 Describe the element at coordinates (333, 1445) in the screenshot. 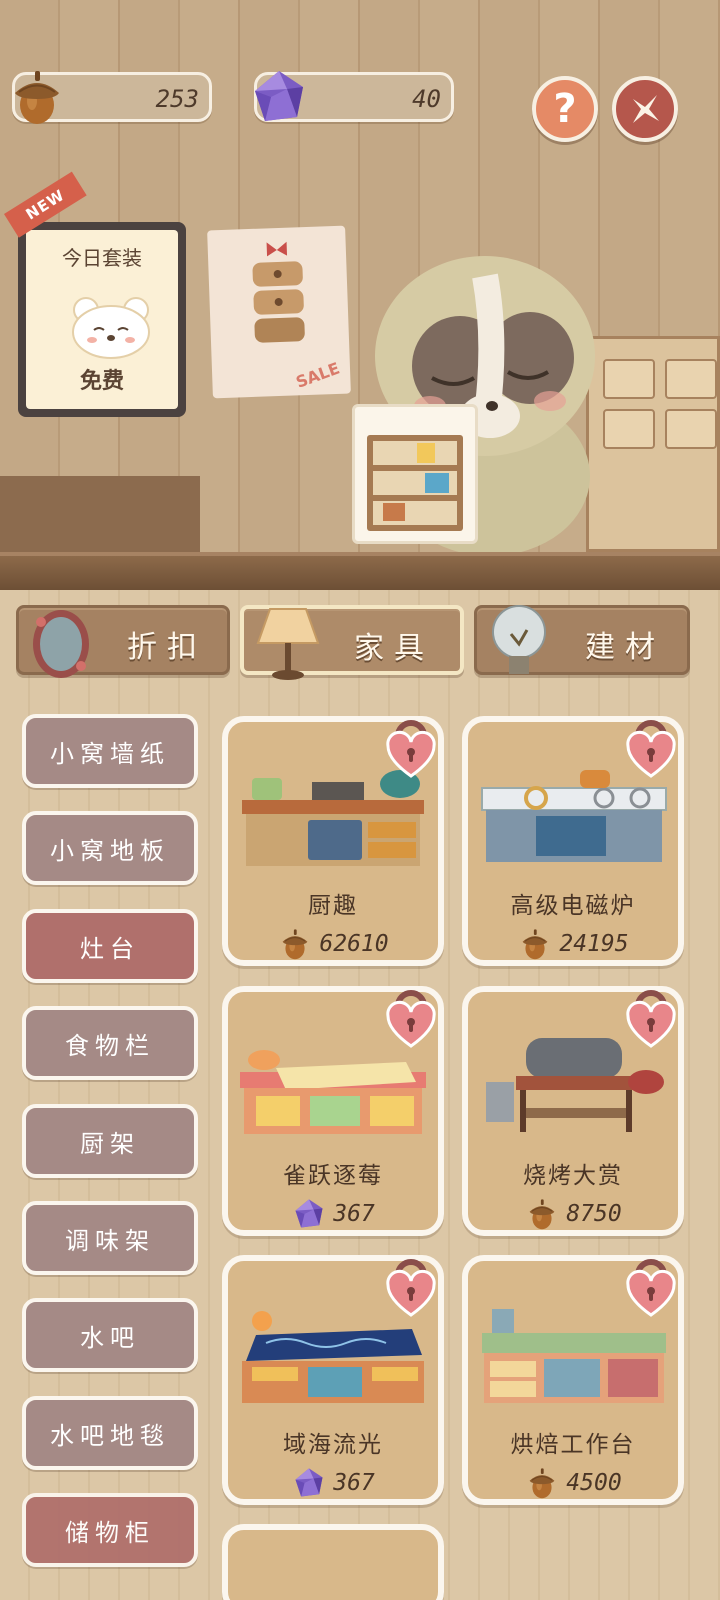

I see `product-name: 域海流光` at that location.